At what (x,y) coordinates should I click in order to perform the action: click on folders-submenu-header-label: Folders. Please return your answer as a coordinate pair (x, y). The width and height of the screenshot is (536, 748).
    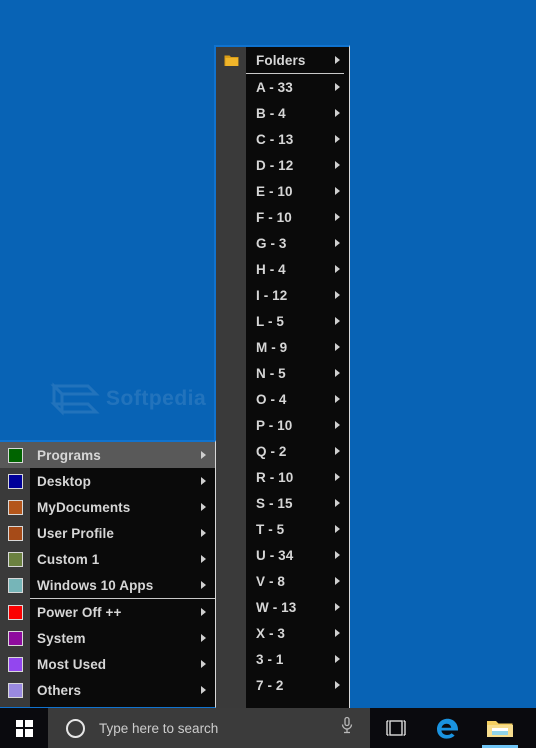
    Looking at the image, I should click on (281, 60).